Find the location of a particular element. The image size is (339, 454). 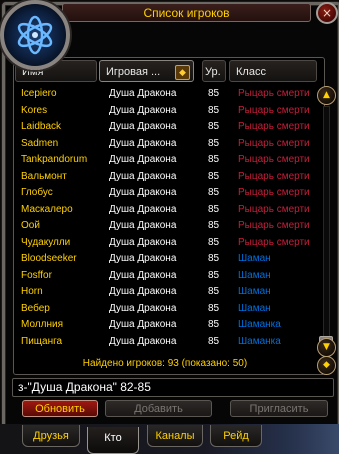

player-name: Horn is located at coordinates (32, 291).